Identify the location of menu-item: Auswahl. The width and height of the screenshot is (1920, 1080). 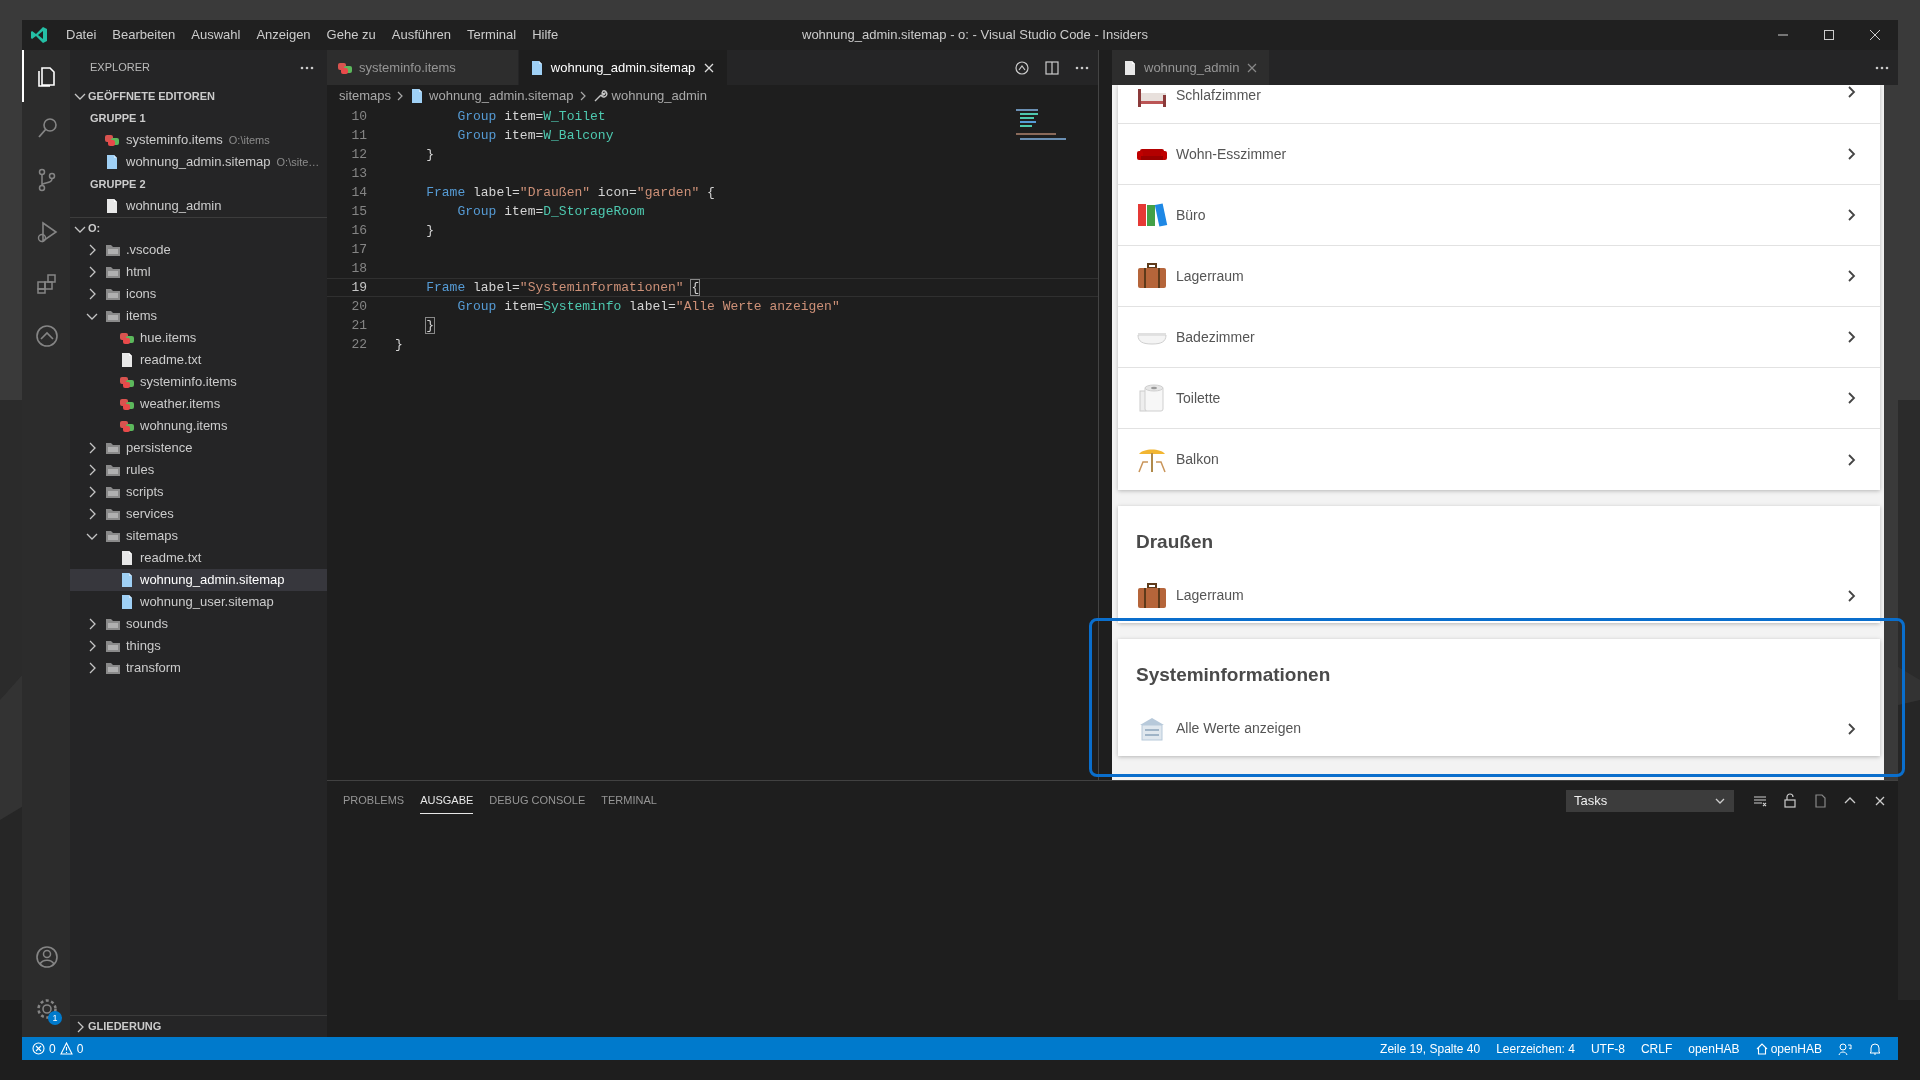
(216, 35).